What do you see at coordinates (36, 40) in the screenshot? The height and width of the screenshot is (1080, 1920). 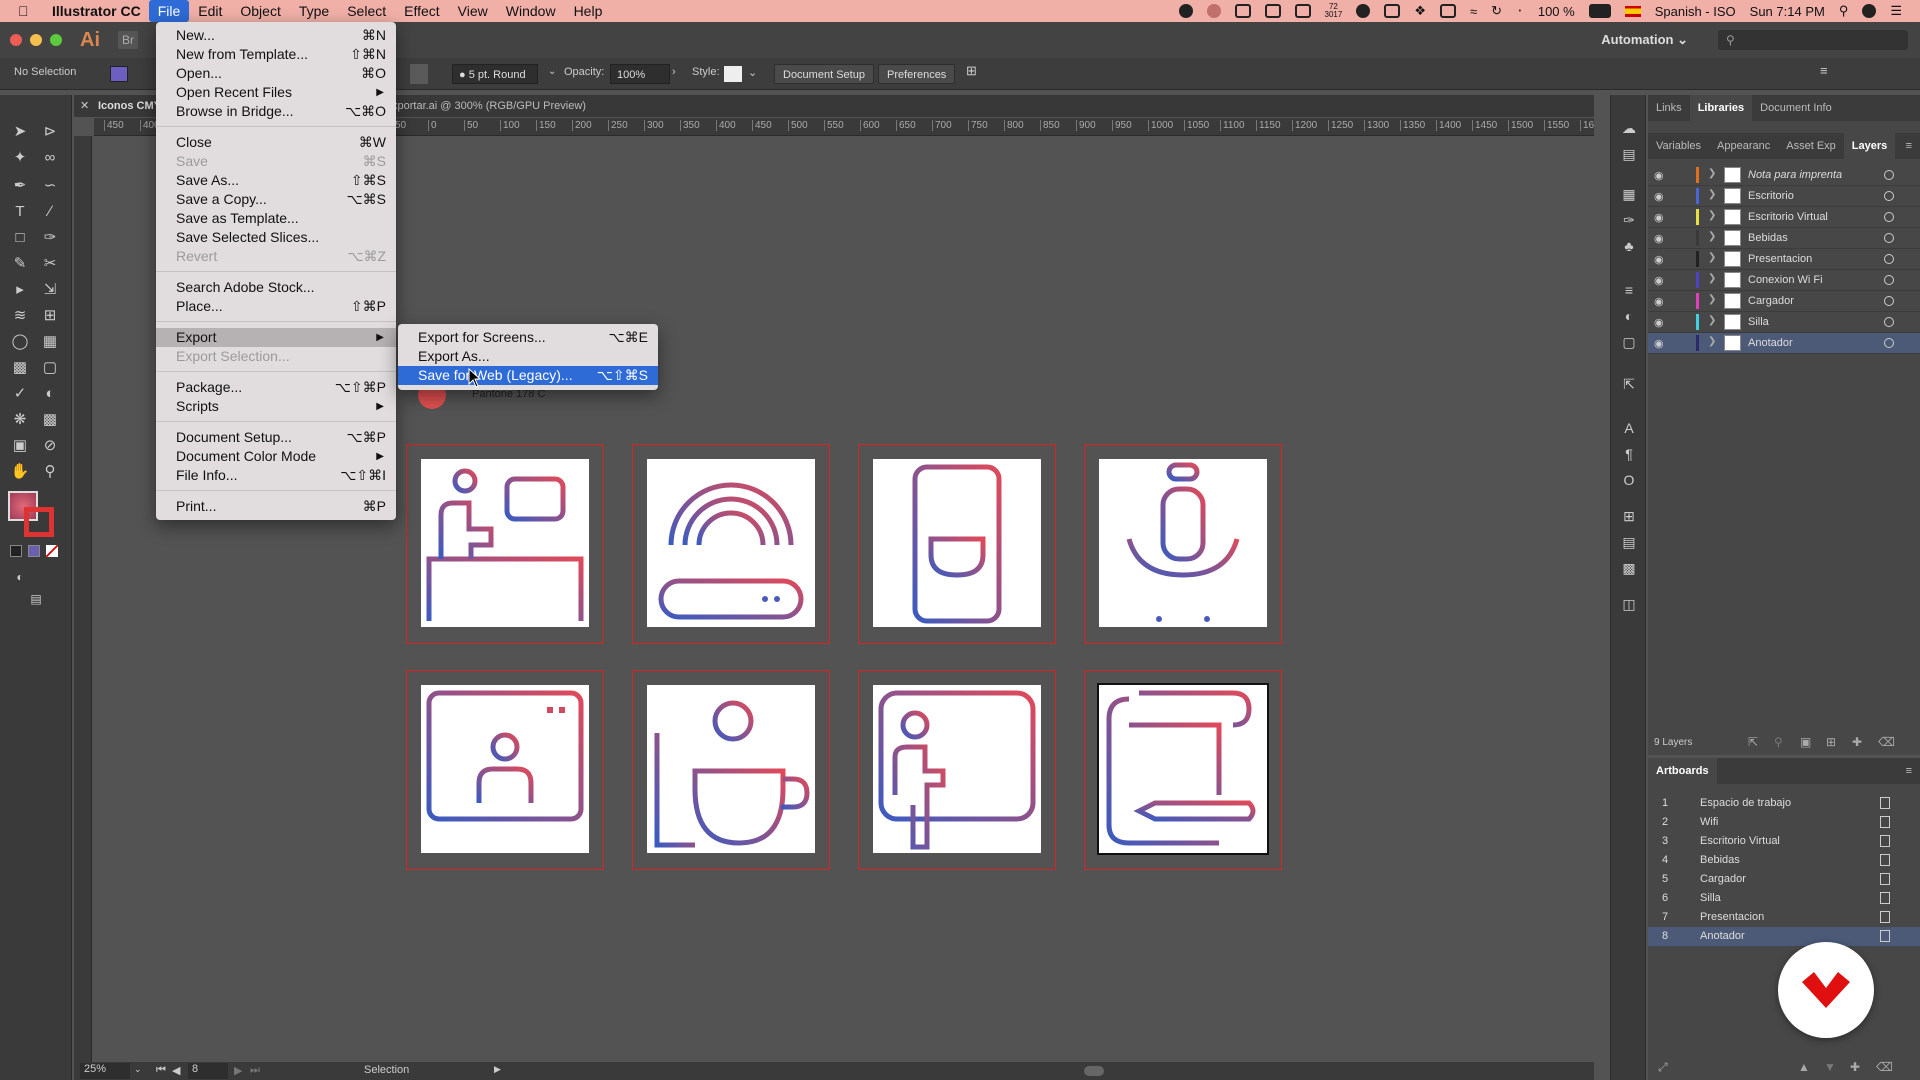 I see `minimize-window-button` at bounding box center [36, 40].